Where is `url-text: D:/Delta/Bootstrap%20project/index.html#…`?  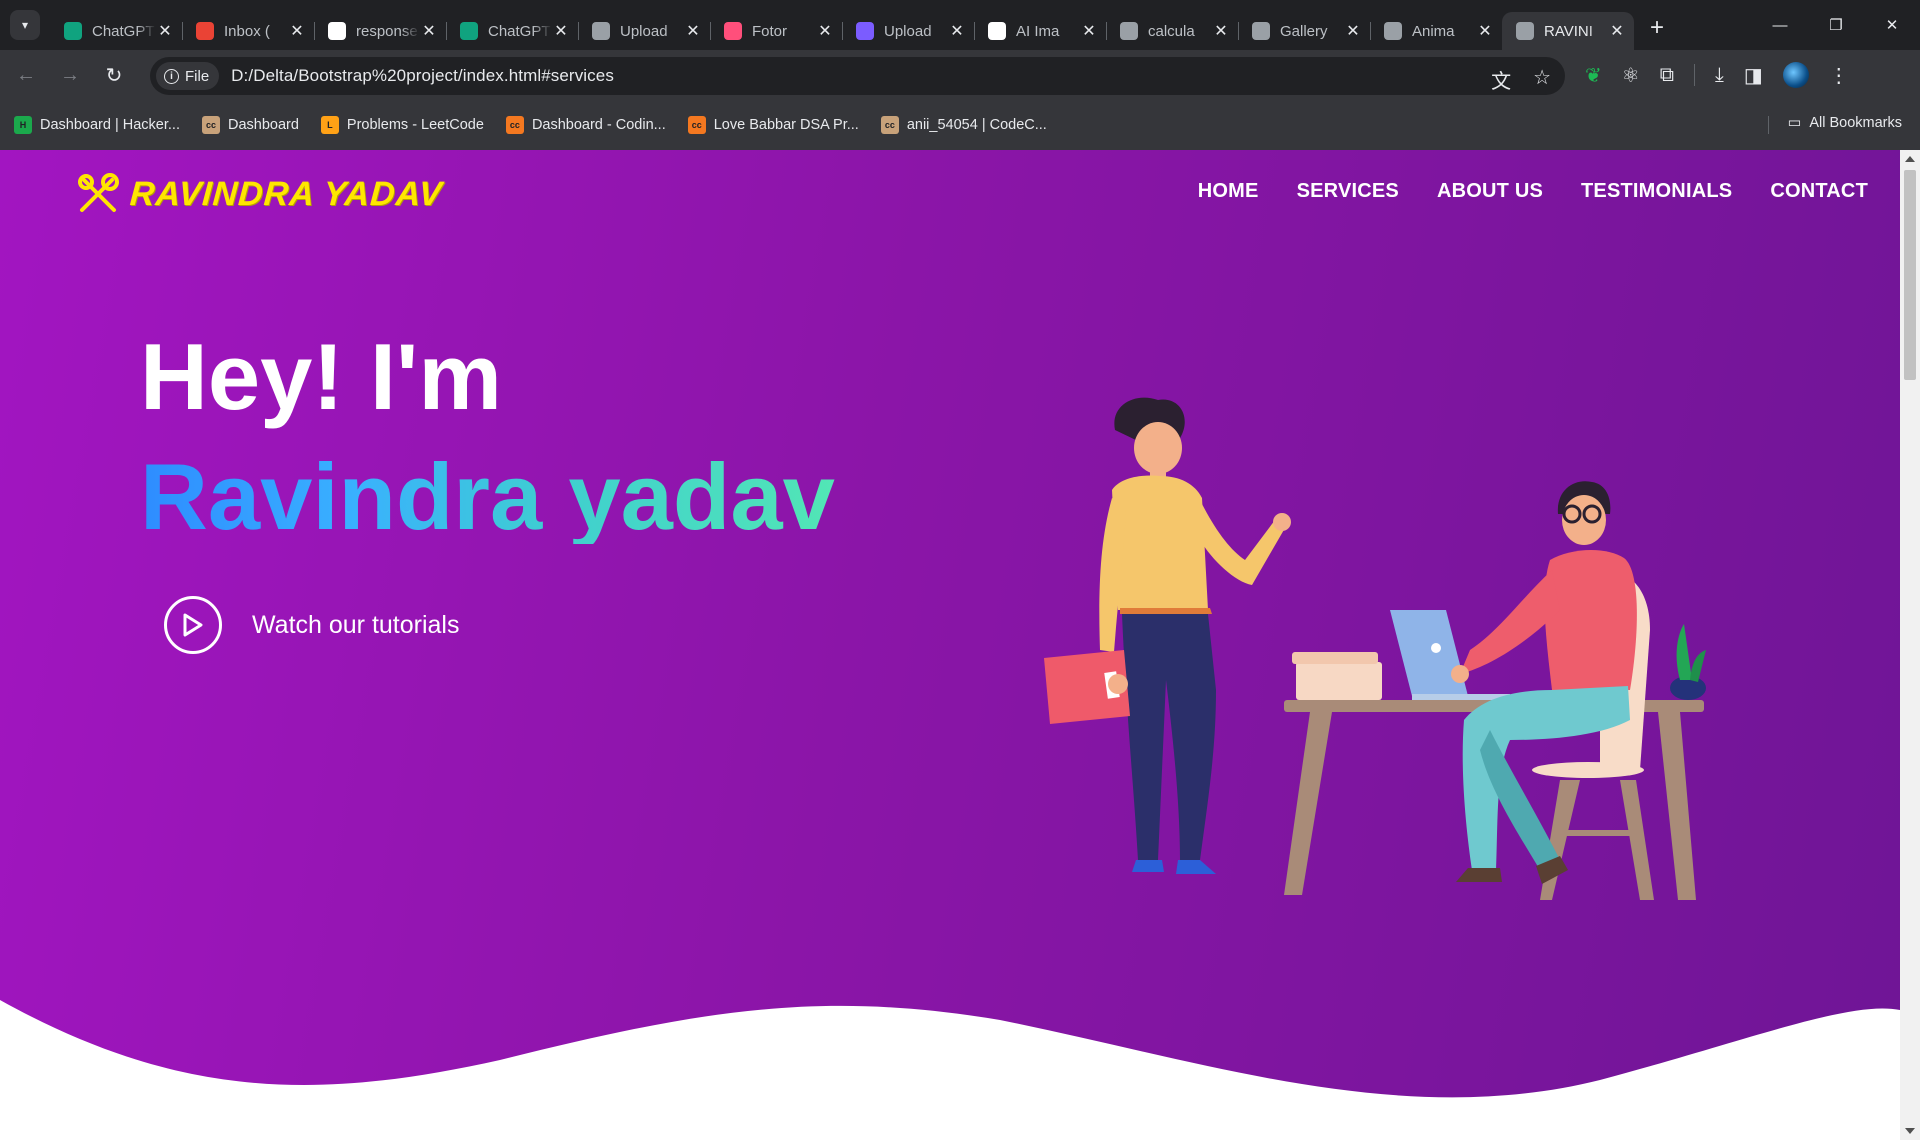
url-text: D:/Delta/Bootstrap%20project/index.html#… is located at coordinates (422, 76).